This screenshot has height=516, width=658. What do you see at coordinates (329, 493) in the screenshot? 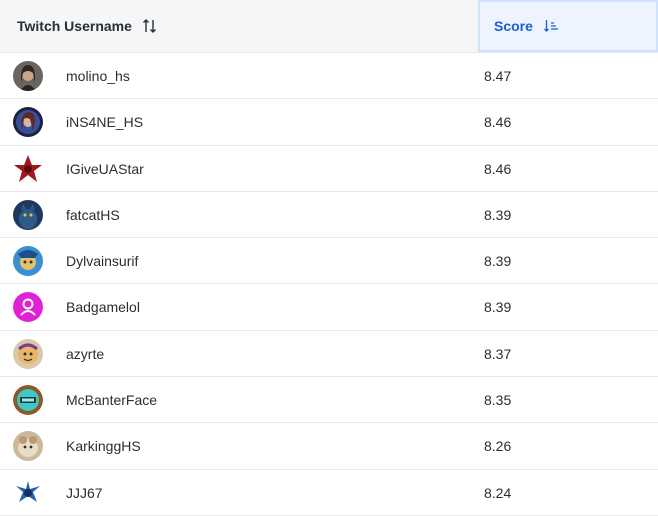
I see `table-row: JJJ67 8.24` at bounding box center [329, 493].